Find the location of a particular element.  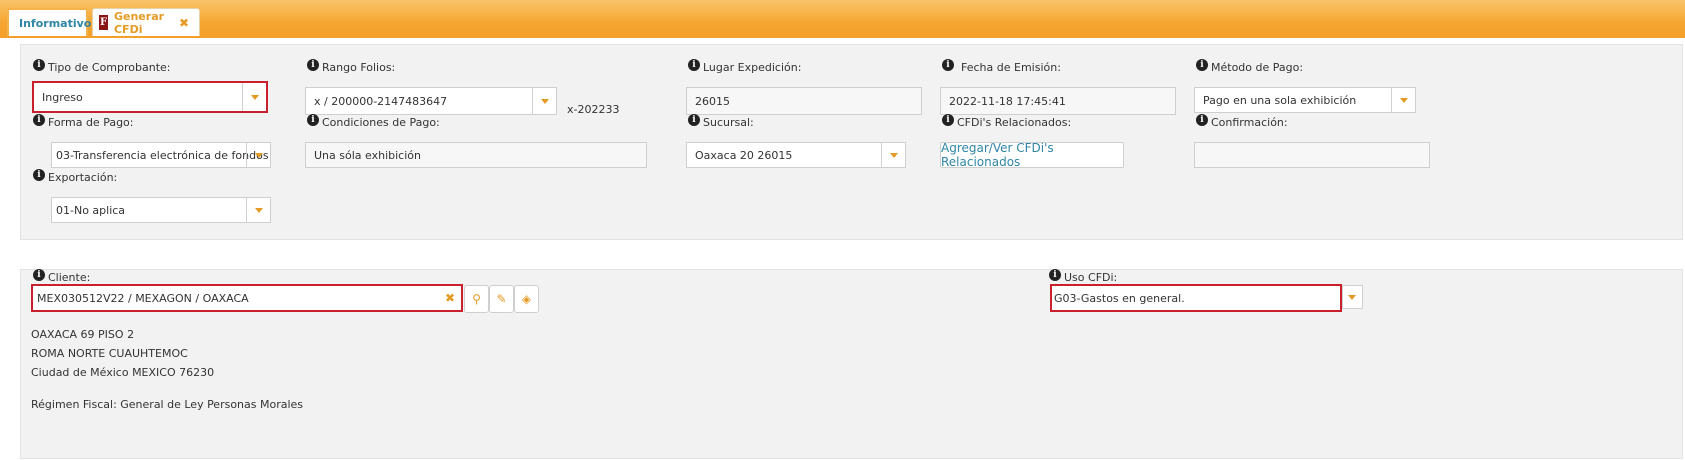

rango-folios-select: x / 200000-2147483647 is located at coordinates (431, 101).